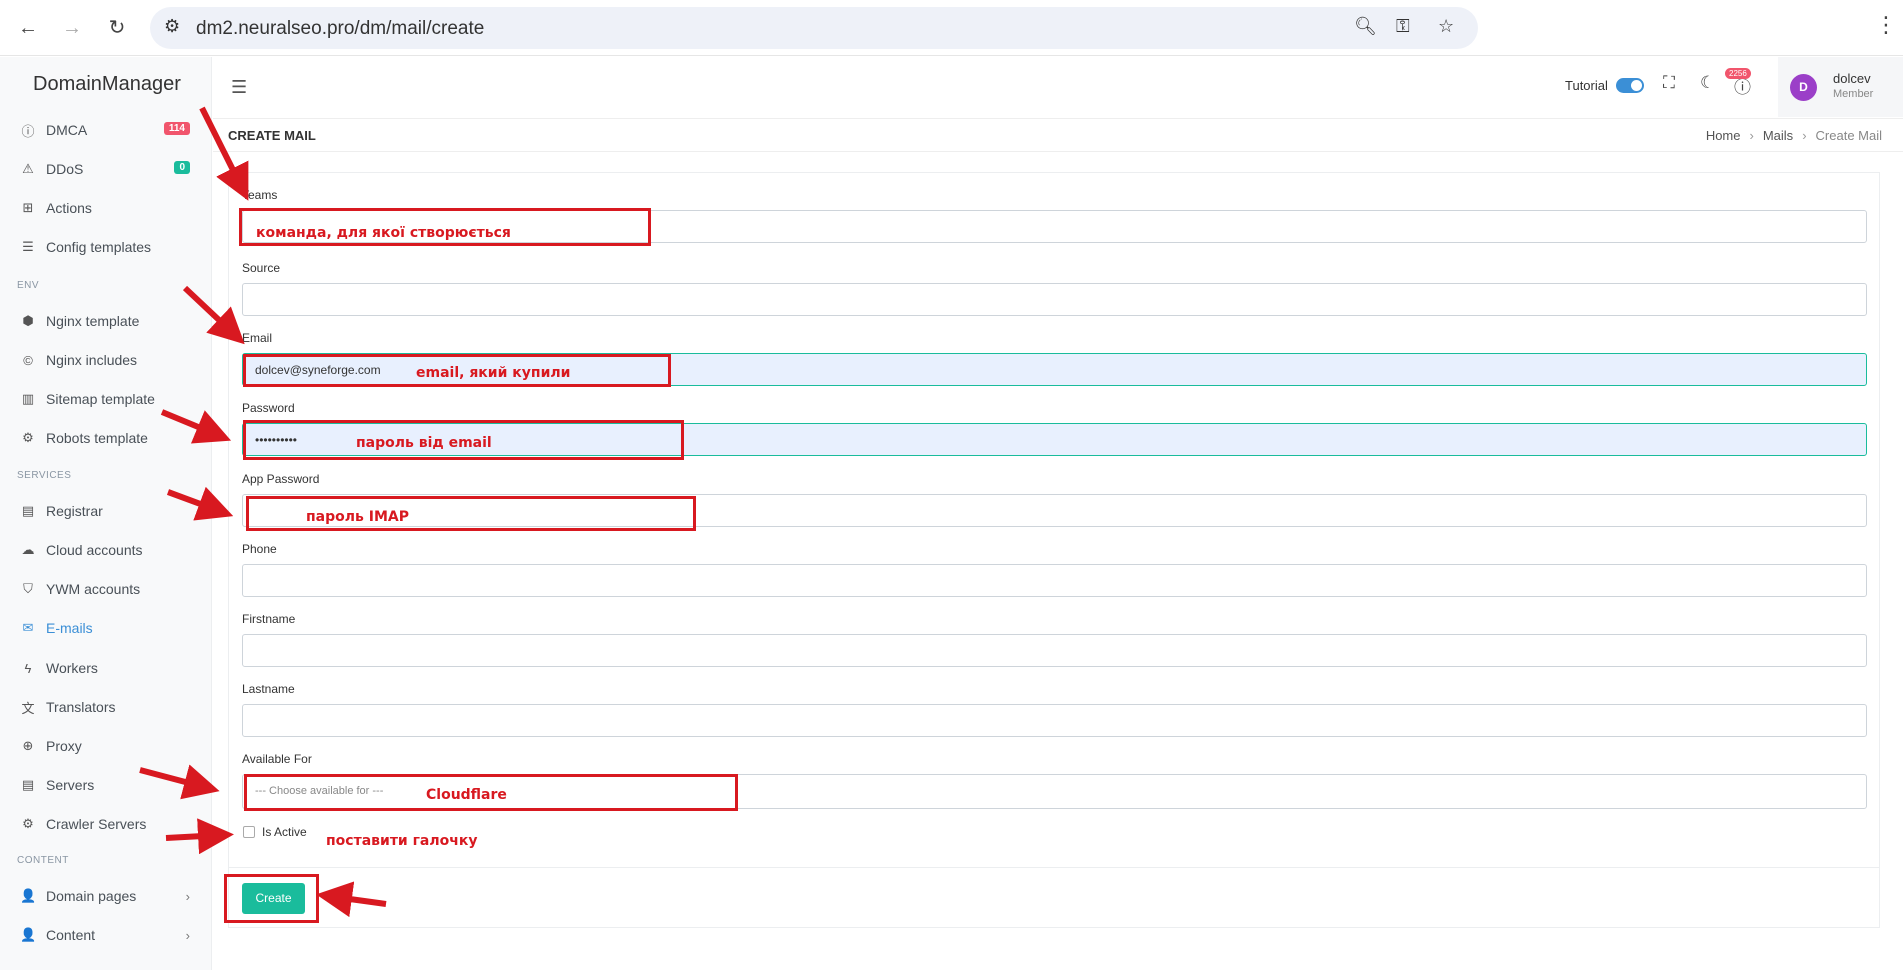 The image size is (1903, 970). I want to click on arrow-create, so click(351, 899).